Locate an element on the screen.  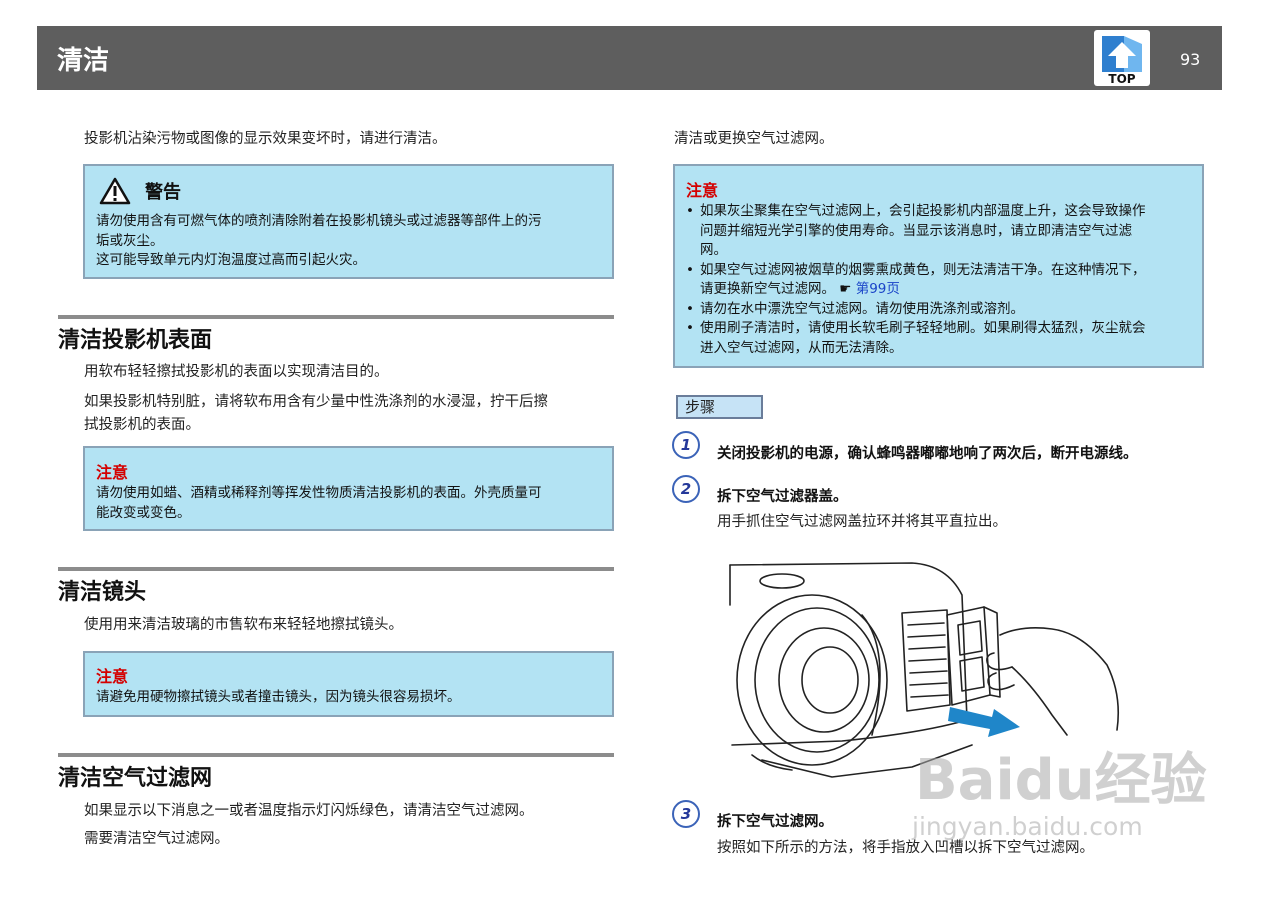
section-text: 使用用来清洁玻璃的市售软布来轻轻地擦拭镜头。 is located at coordinates (243, 625).